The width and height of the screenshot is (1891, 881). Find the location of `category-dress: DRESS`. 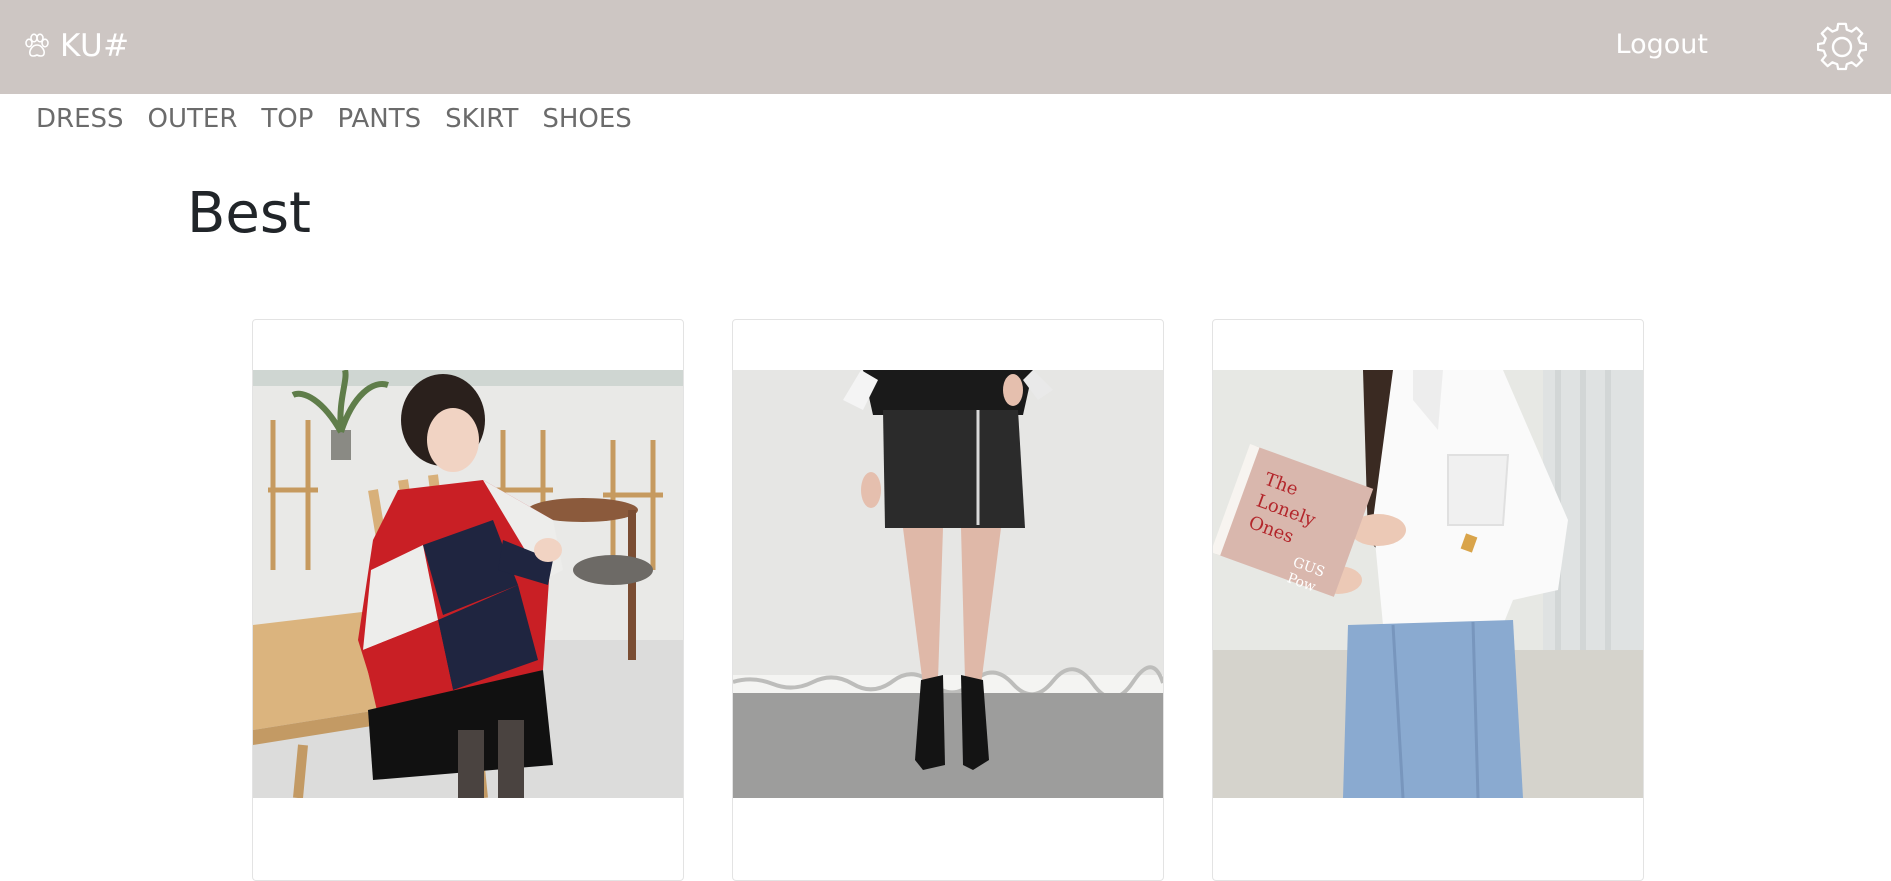

category-dress: DRESS is located at coordinates (80, 119).